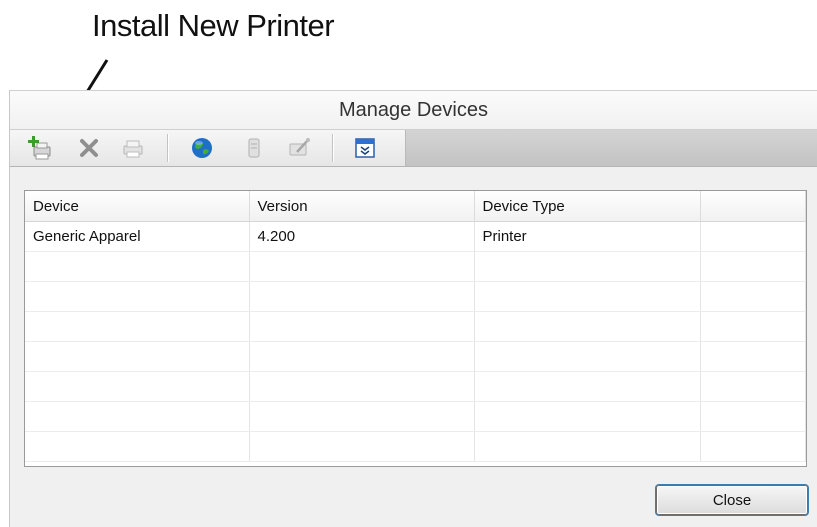 The height and width of the screenshot is (527, 817). I want to click on cell-device-type: Printer, so click(587, 236).